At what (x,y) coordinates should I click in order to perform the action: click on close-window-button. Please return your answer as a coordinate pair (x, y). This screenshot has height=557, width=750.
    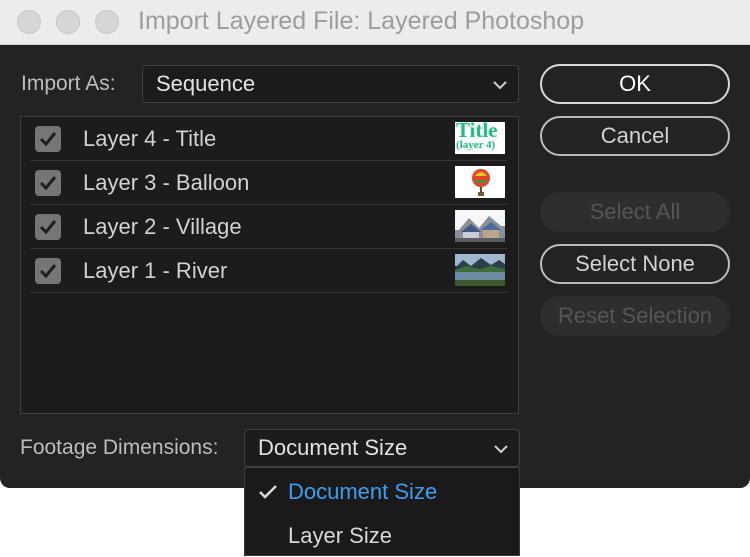
    Looking at the image, I should click on (29, 22).